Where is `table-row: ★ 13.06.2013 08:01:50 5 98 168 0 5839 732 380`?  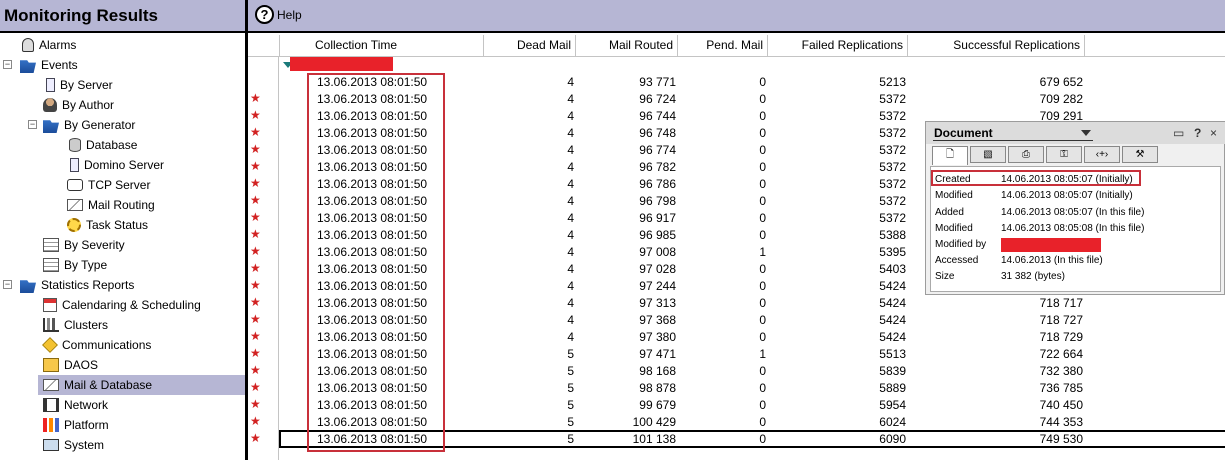 table-row: ★ 13.06.2013 08:01:50 5 98 168 0 5839 732 380 is located at coordinates (736, 371).